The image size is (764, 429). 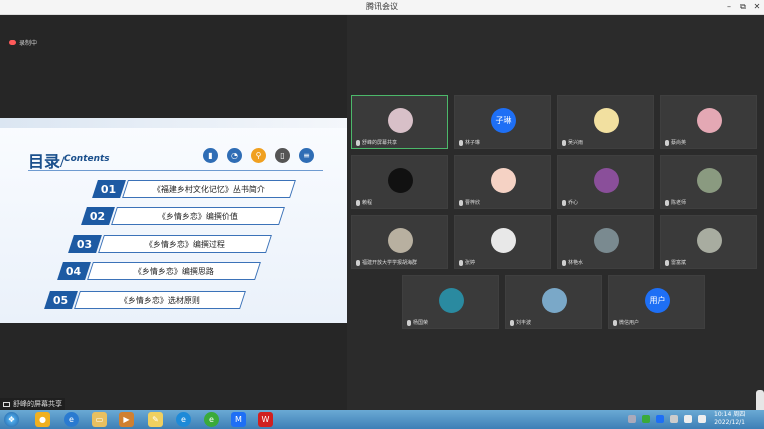 What do you see at coordinates (626, 322) in the screenshot?
I see `participant-name-row: 微信用户` at bounding box center [626, 322].